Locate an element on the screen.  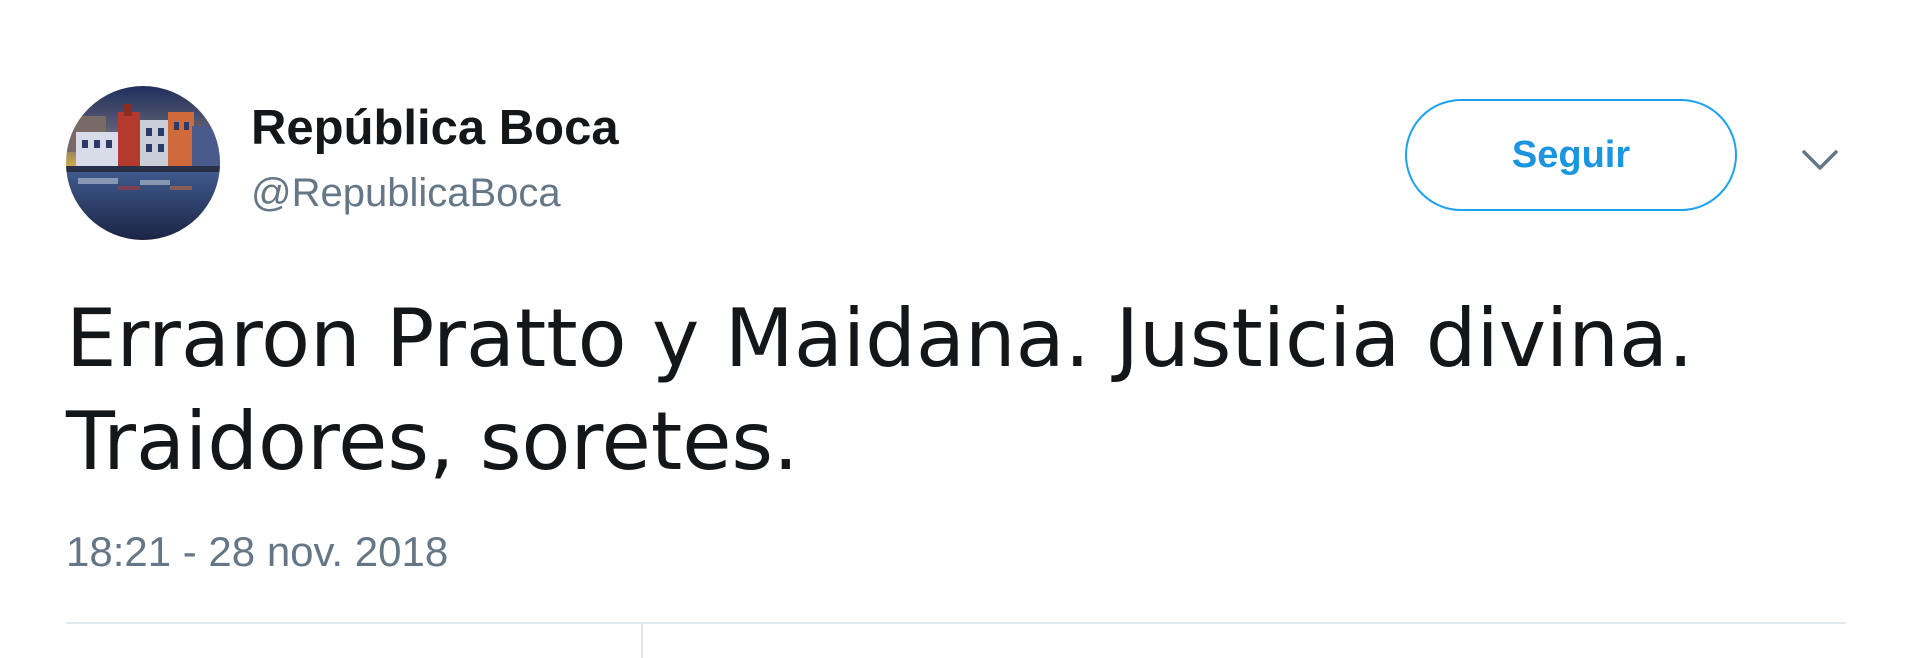
tweet-timestamp: 18:21 - 28 nov. 2018 is located at coordinates (257, 552).